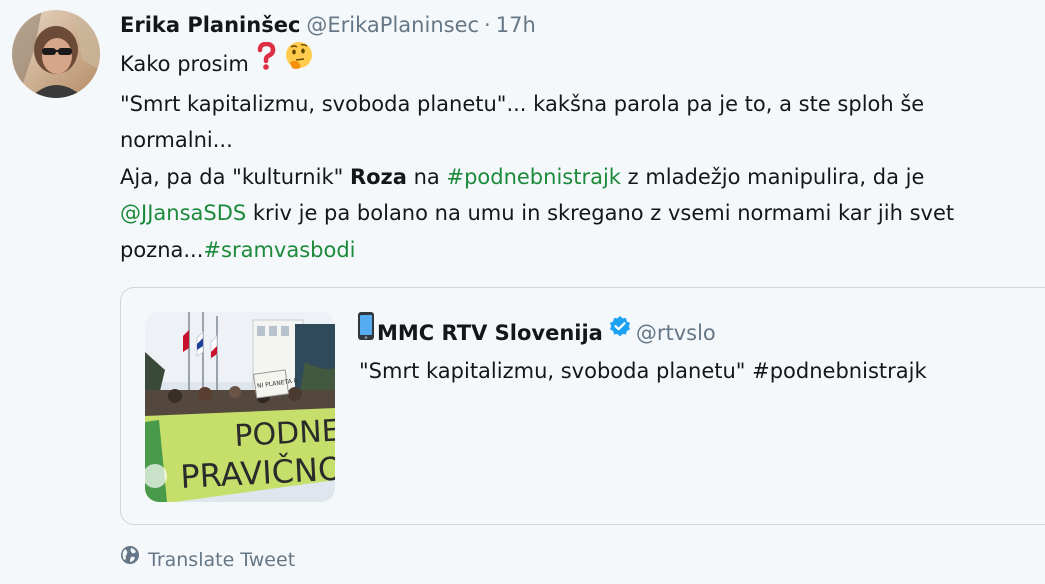  Describe the element at coordinates (210, 25) in the screenshot. I see `author-name: Erika Planinšec` at that location.